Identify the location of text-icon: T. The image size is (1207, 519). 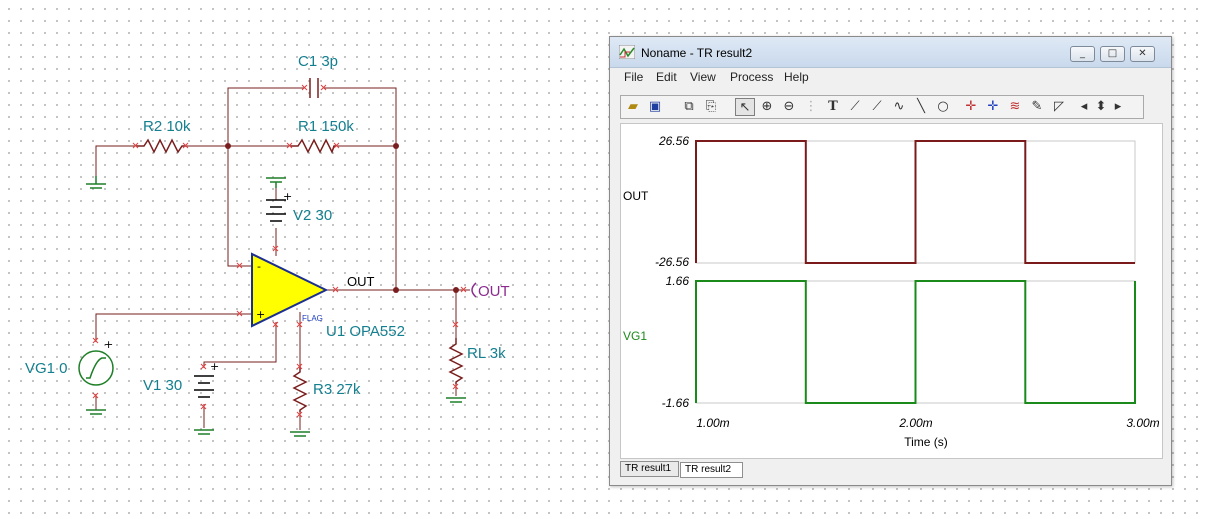
(833, 107).